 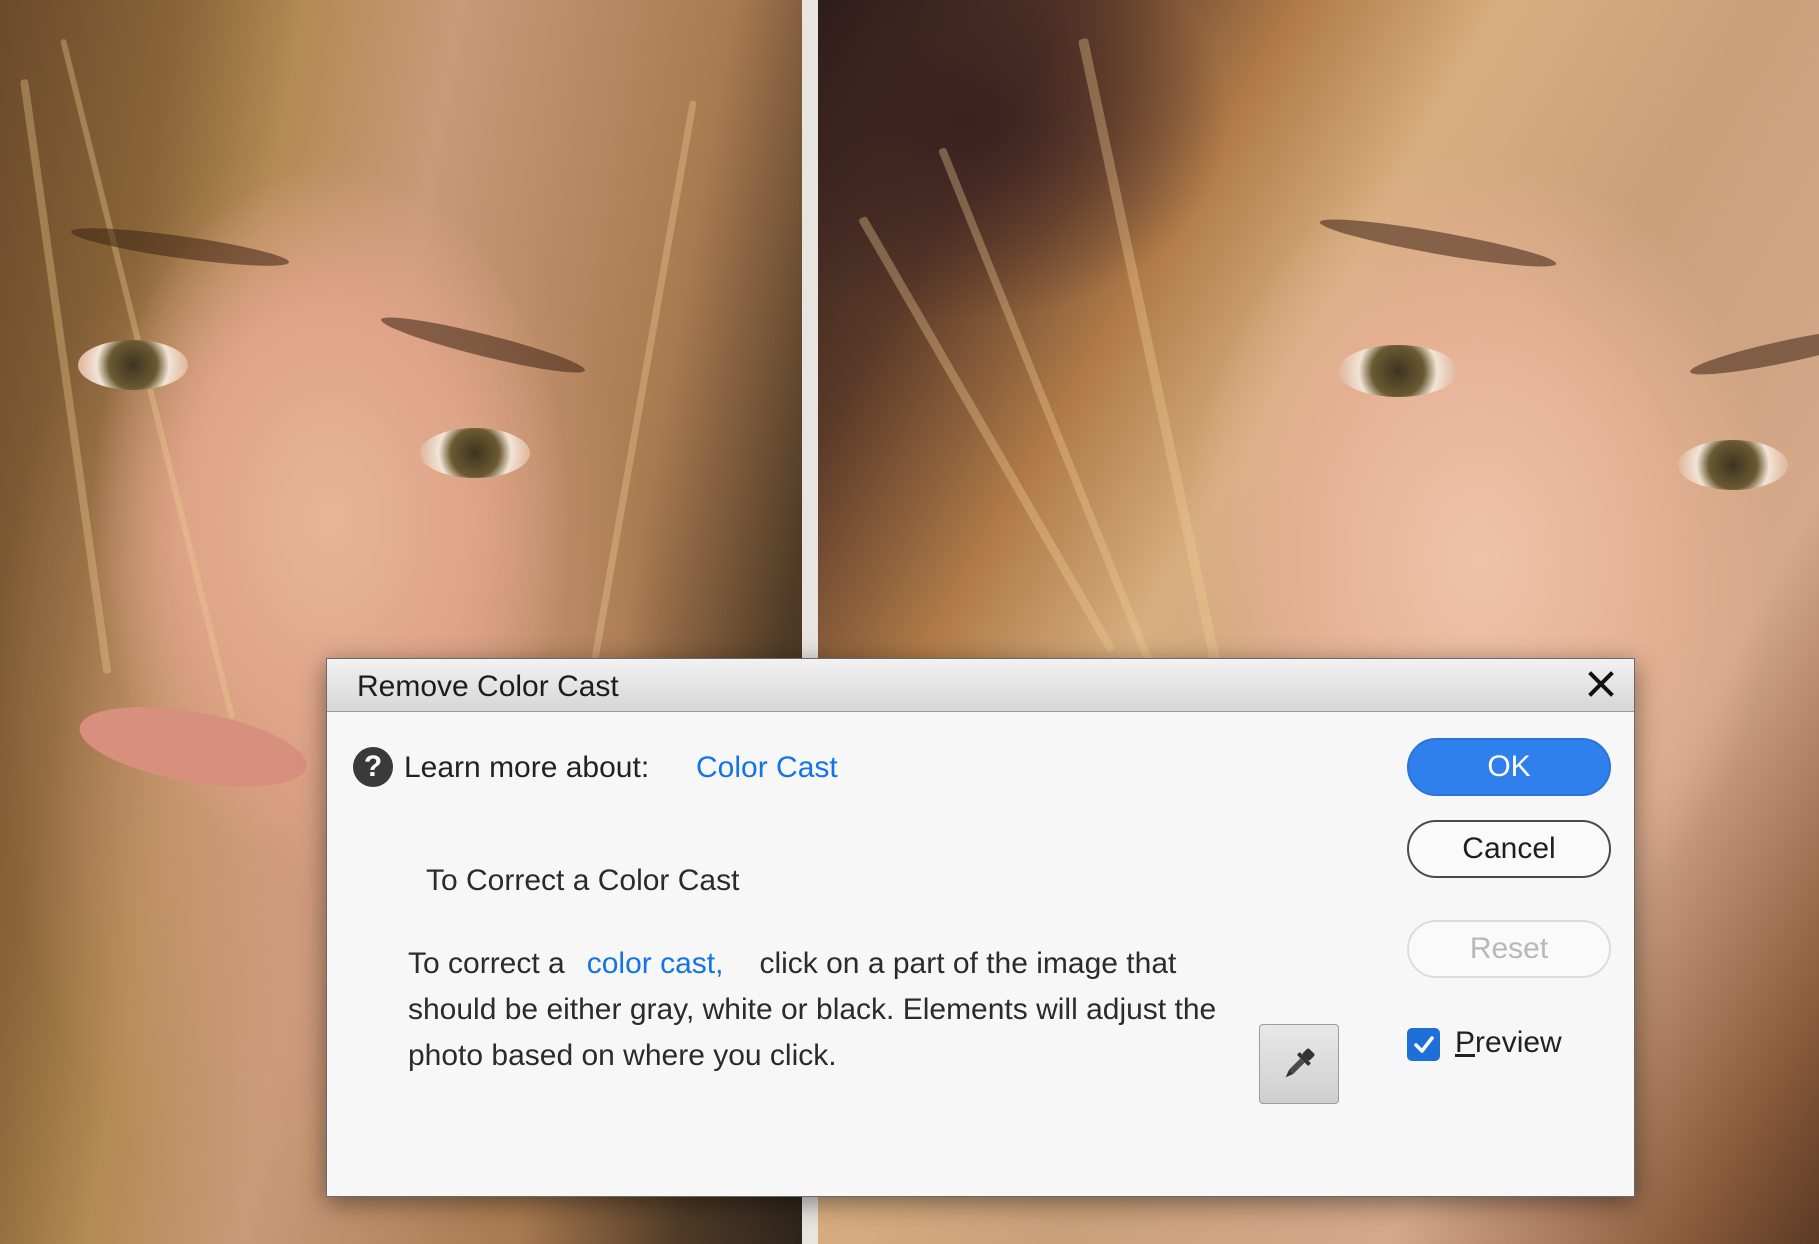 I want to click on color-cast-help-link: Color Cast, so click(x=767, y=768).